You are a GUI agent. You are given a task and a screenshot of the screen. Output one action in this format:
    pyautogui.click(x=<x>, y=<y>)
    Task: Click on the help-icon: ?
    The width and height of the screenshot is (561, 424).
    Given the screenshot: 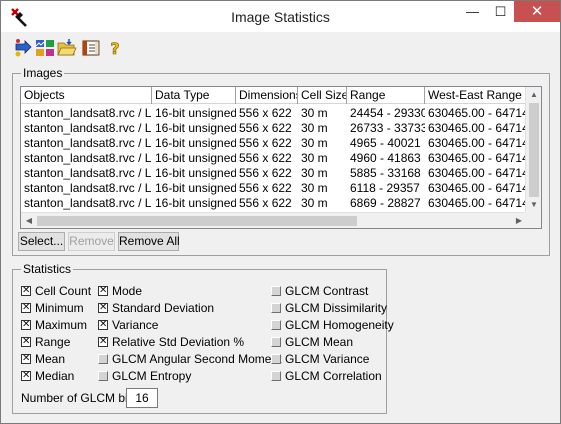 What is the action you would take?
    pyautogui.click(x=115, y=48)
    